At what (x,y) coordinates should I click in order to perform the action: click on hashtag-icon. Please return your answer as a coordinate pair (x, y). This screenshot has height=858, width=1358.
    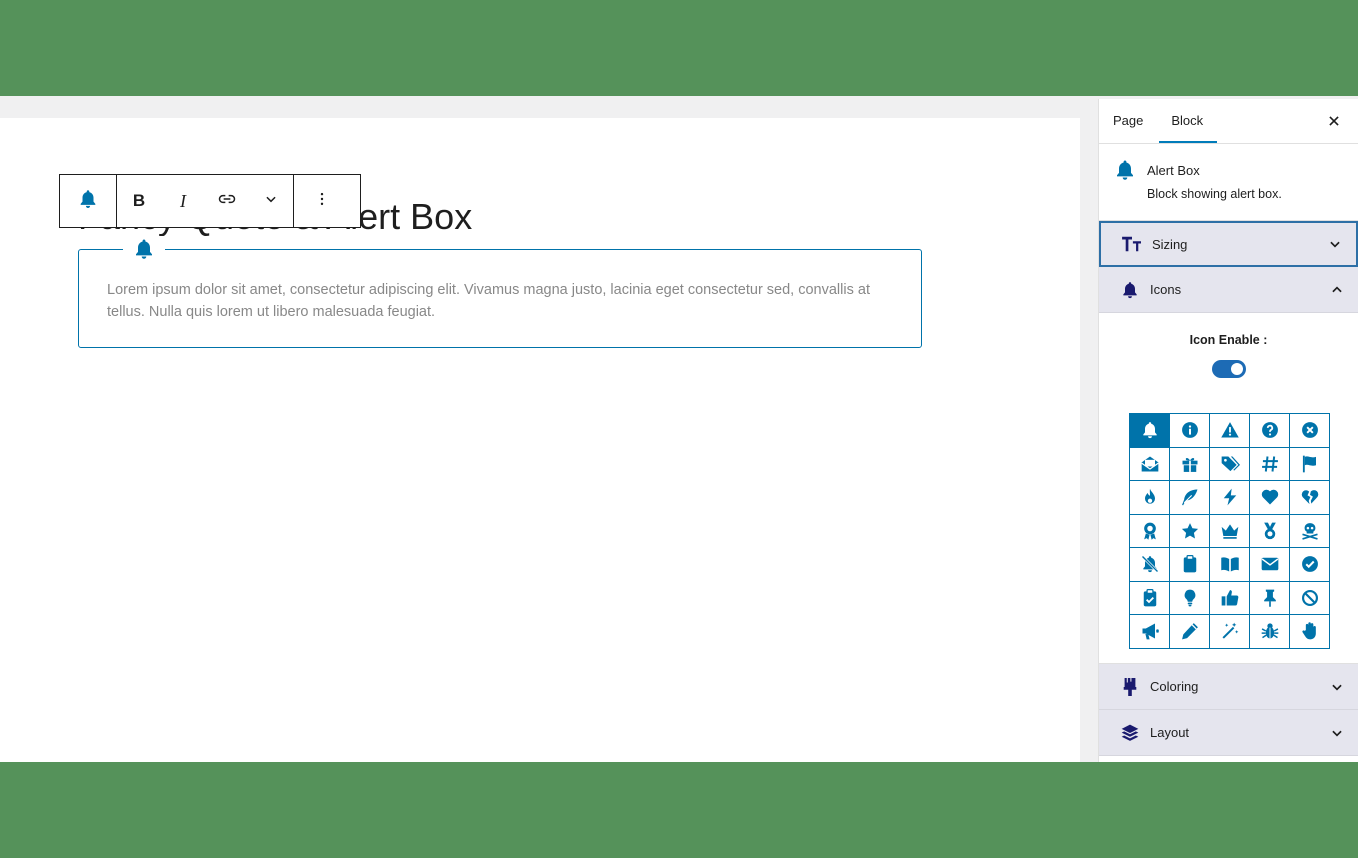
    Looking at the image, I should click on (1269, 464).